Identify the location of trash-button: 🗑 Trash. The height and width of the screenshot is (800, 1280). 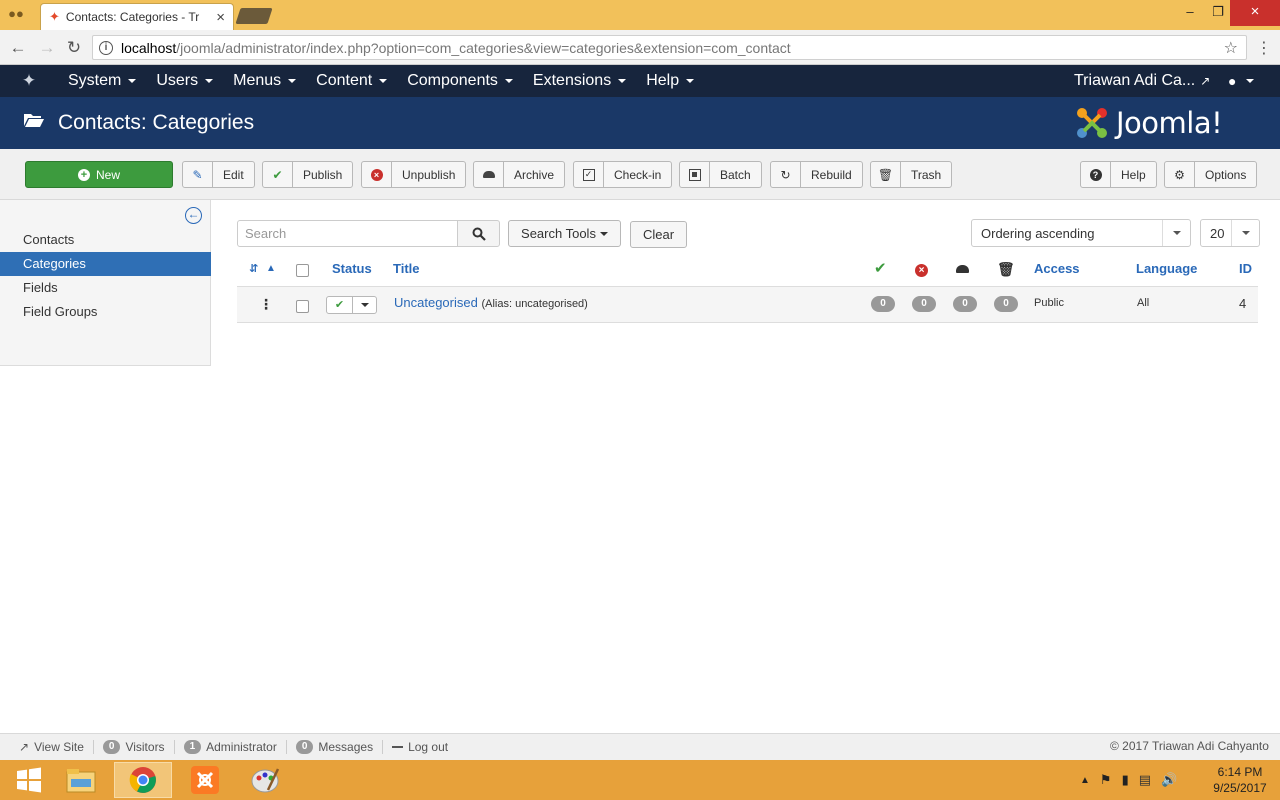
(911, 174).